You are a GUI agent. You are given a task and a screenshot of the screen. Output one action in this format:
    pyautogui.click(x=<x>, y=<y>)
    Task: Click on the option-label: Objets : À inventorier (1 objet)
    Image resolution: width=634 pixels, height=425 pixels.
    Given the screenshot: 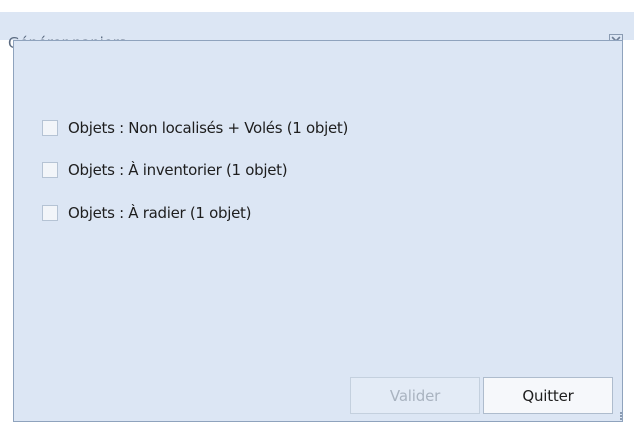 What is the action you would take?
    pyautogui.click(x=178, y=170)
    